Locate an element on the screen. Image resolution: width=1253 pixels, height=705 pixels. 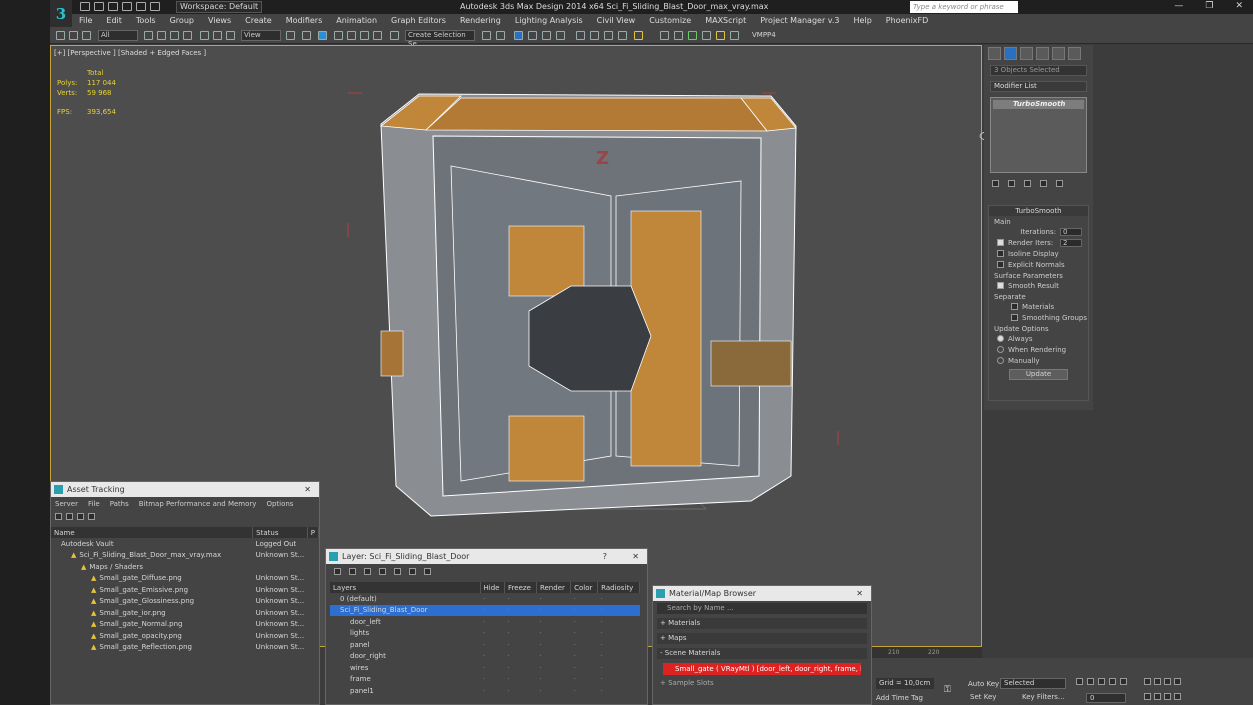
create-layer-icon is located at coordinates (337, 571).